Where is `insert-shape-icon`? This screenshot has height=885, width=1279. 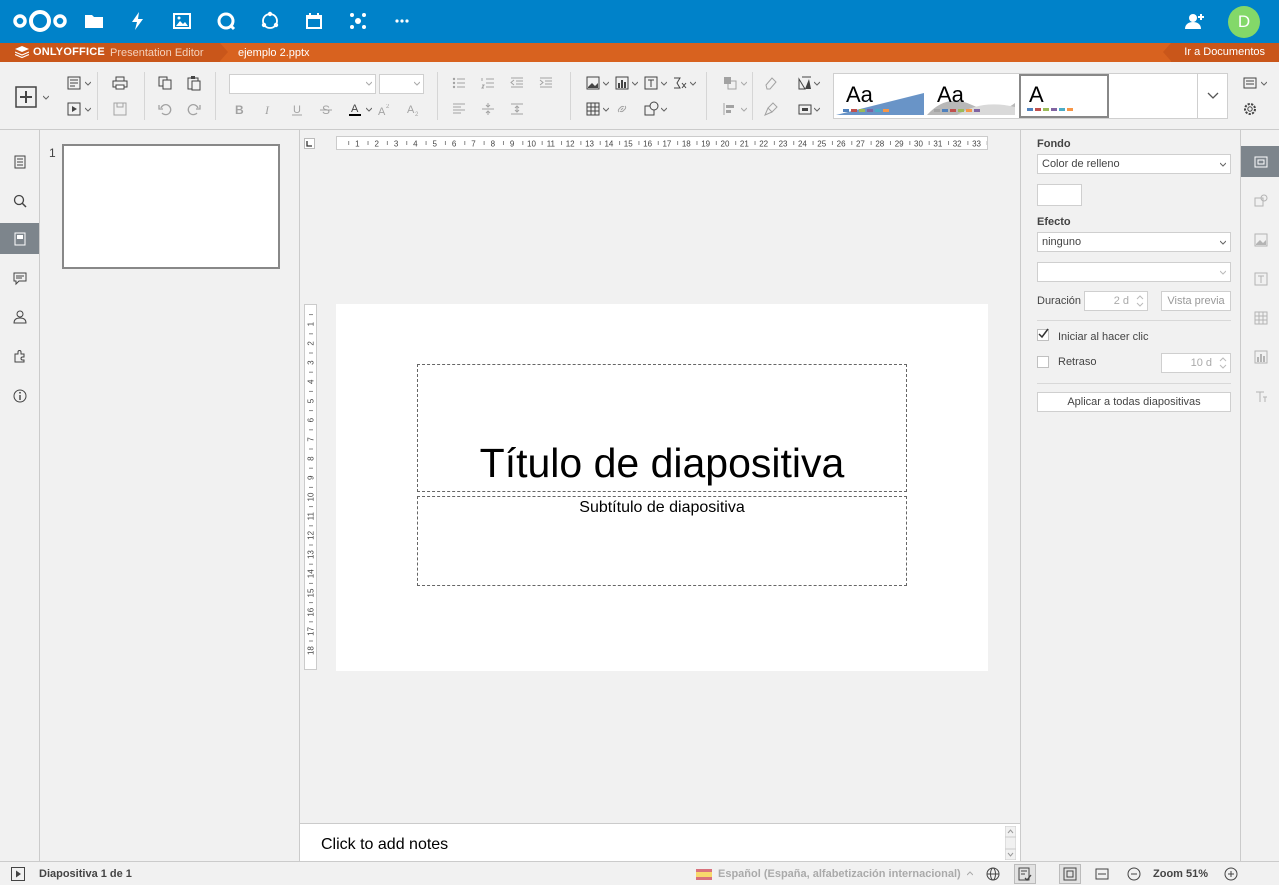
insert-shape-icon is located at coordinates (651, 109).